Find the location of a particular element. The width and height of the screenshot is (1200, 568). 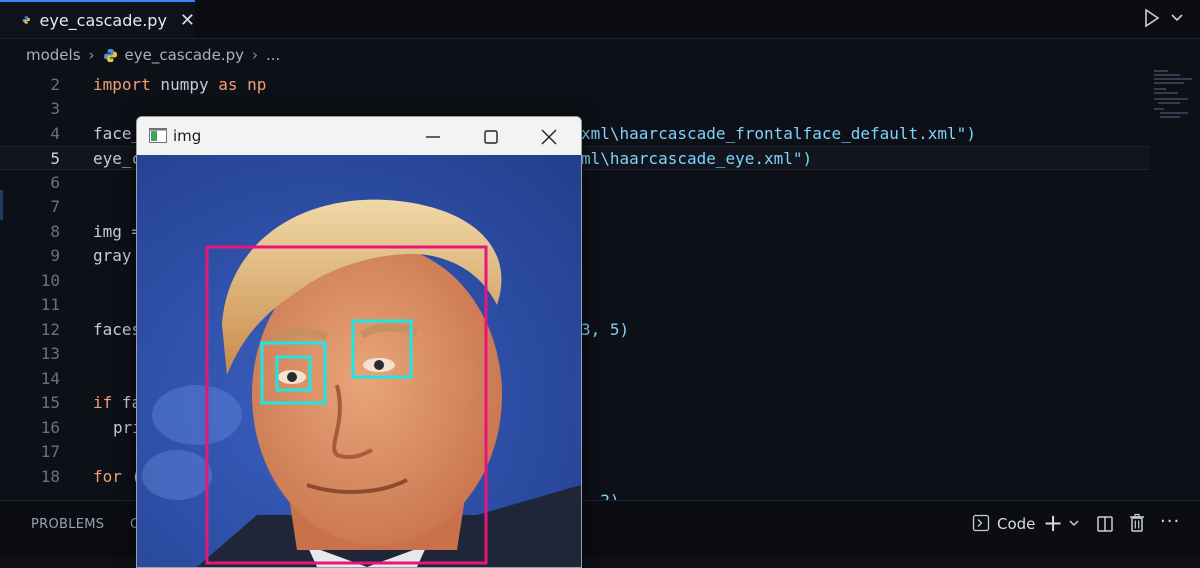

code-text: faces is located at coordinates (117, 329).